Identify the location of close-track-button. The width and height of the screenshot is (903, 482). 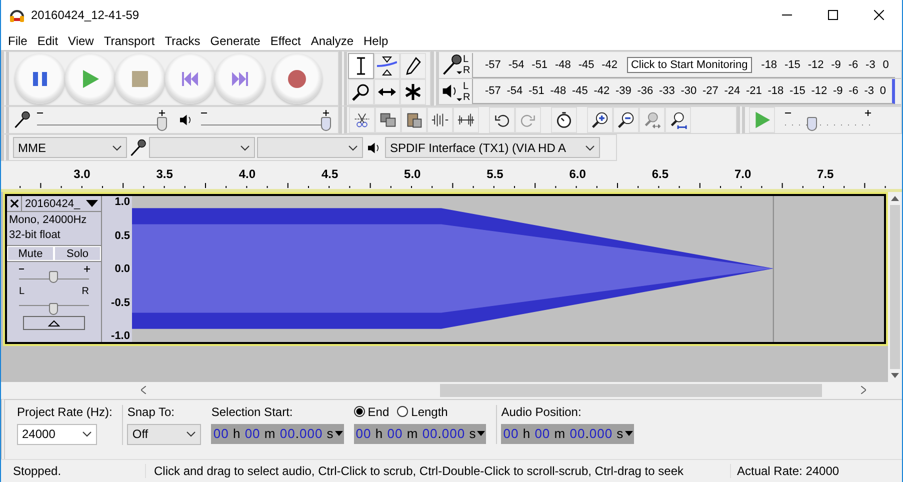
(14, 204).